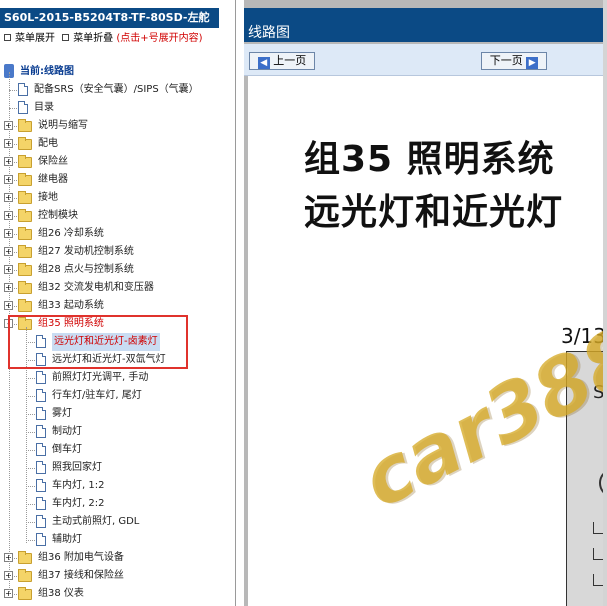 This screenshot has height=606, width=607. What do you see at coordinates (78, 503) in the screenshot?
I see `tree-item-label: 车内灯, 2:2` at bounding box center [78, 503].